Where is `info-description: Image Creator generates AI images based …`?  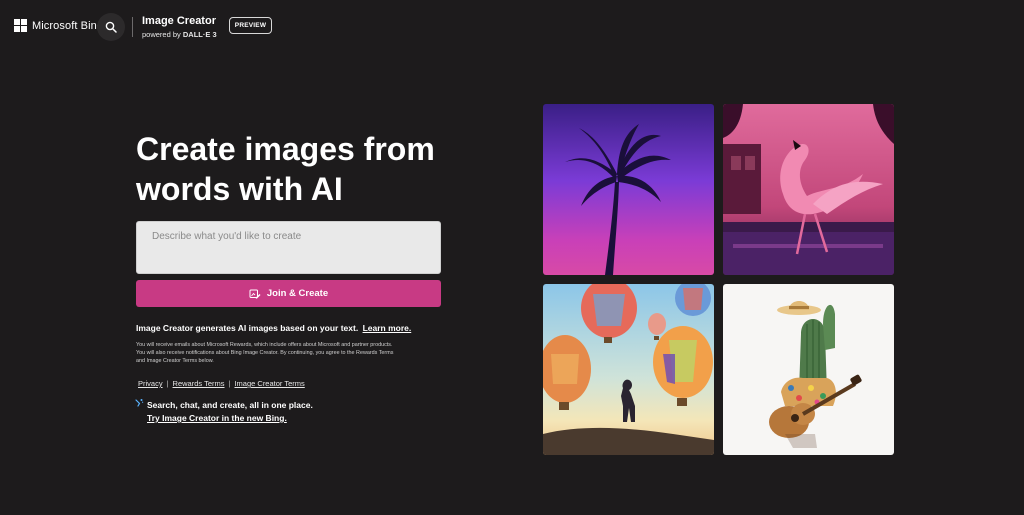
info-description: Image Creator generates AI images based … is located at coordinates (247, 328).